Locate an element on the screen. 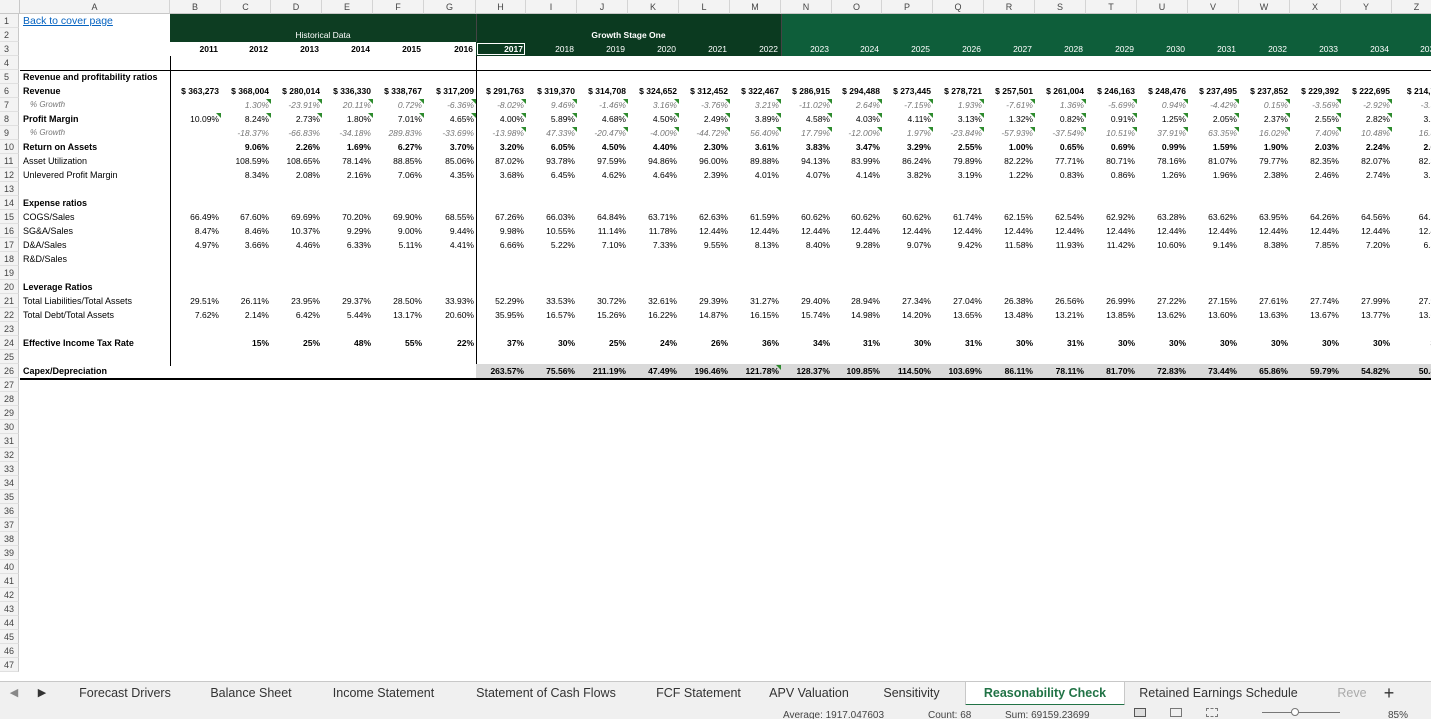 This screenshot has height=719, width=1431. cell-T17: 11.42% is located at coordinates (1111, 245).